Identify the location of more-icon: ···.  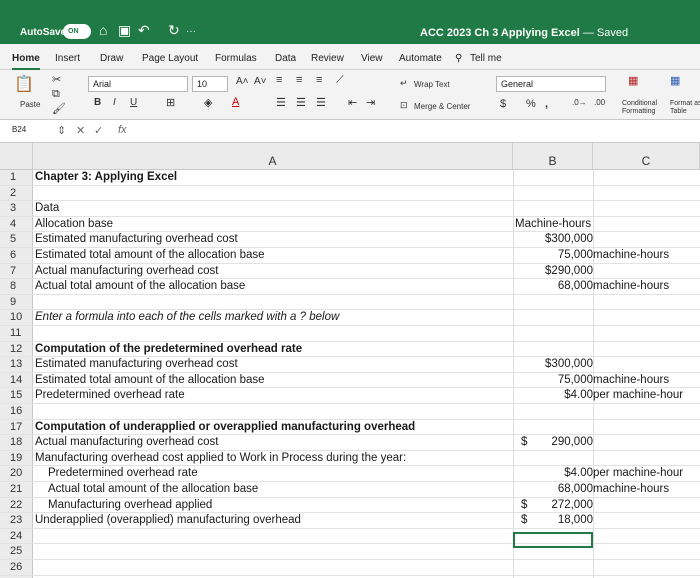
(191, 31).